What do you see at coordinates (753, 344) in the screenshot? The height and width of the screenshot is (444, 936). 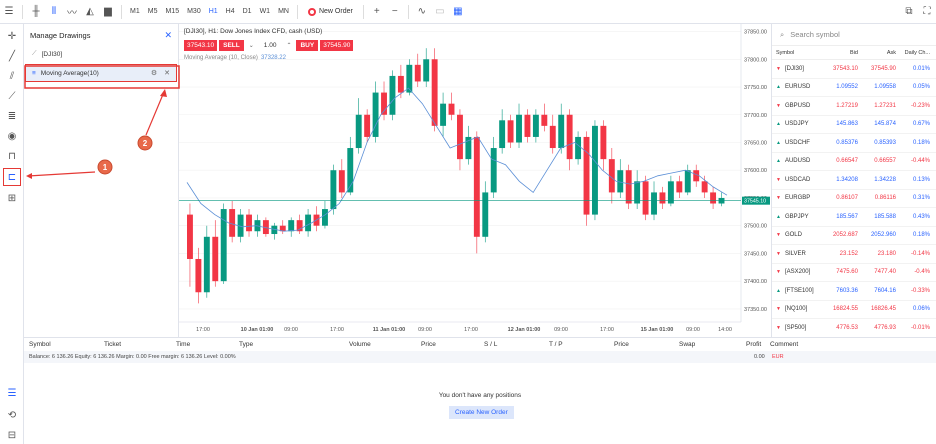 I see `column-header-profit: Profit` at bounding box center [753, 344].